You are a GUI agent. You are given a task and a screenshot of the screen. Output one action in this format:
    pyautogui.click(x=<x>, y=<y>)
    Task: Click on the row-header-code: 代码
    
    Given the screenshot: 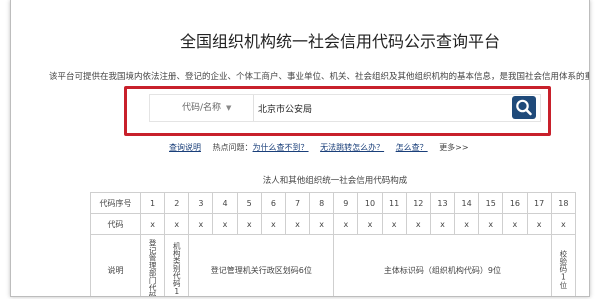 What is the action you would take?
    pyautogui.click(x=115, y=224)
    